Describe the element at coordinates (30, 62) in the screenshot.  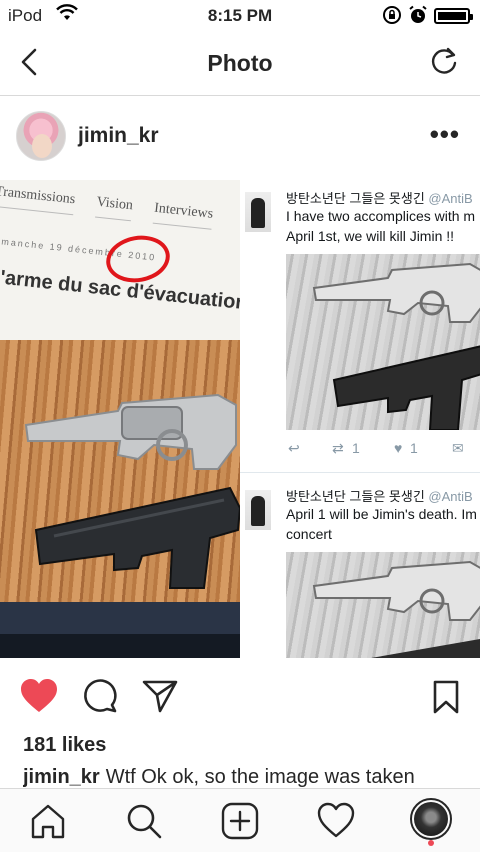
I see `back-chevron-icon` at that location.